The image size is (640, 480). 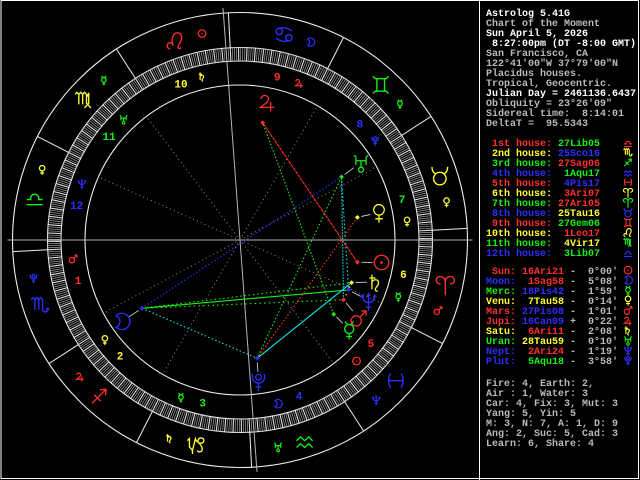 I want to click on svg-text: 5, so click(x=371, y=345).